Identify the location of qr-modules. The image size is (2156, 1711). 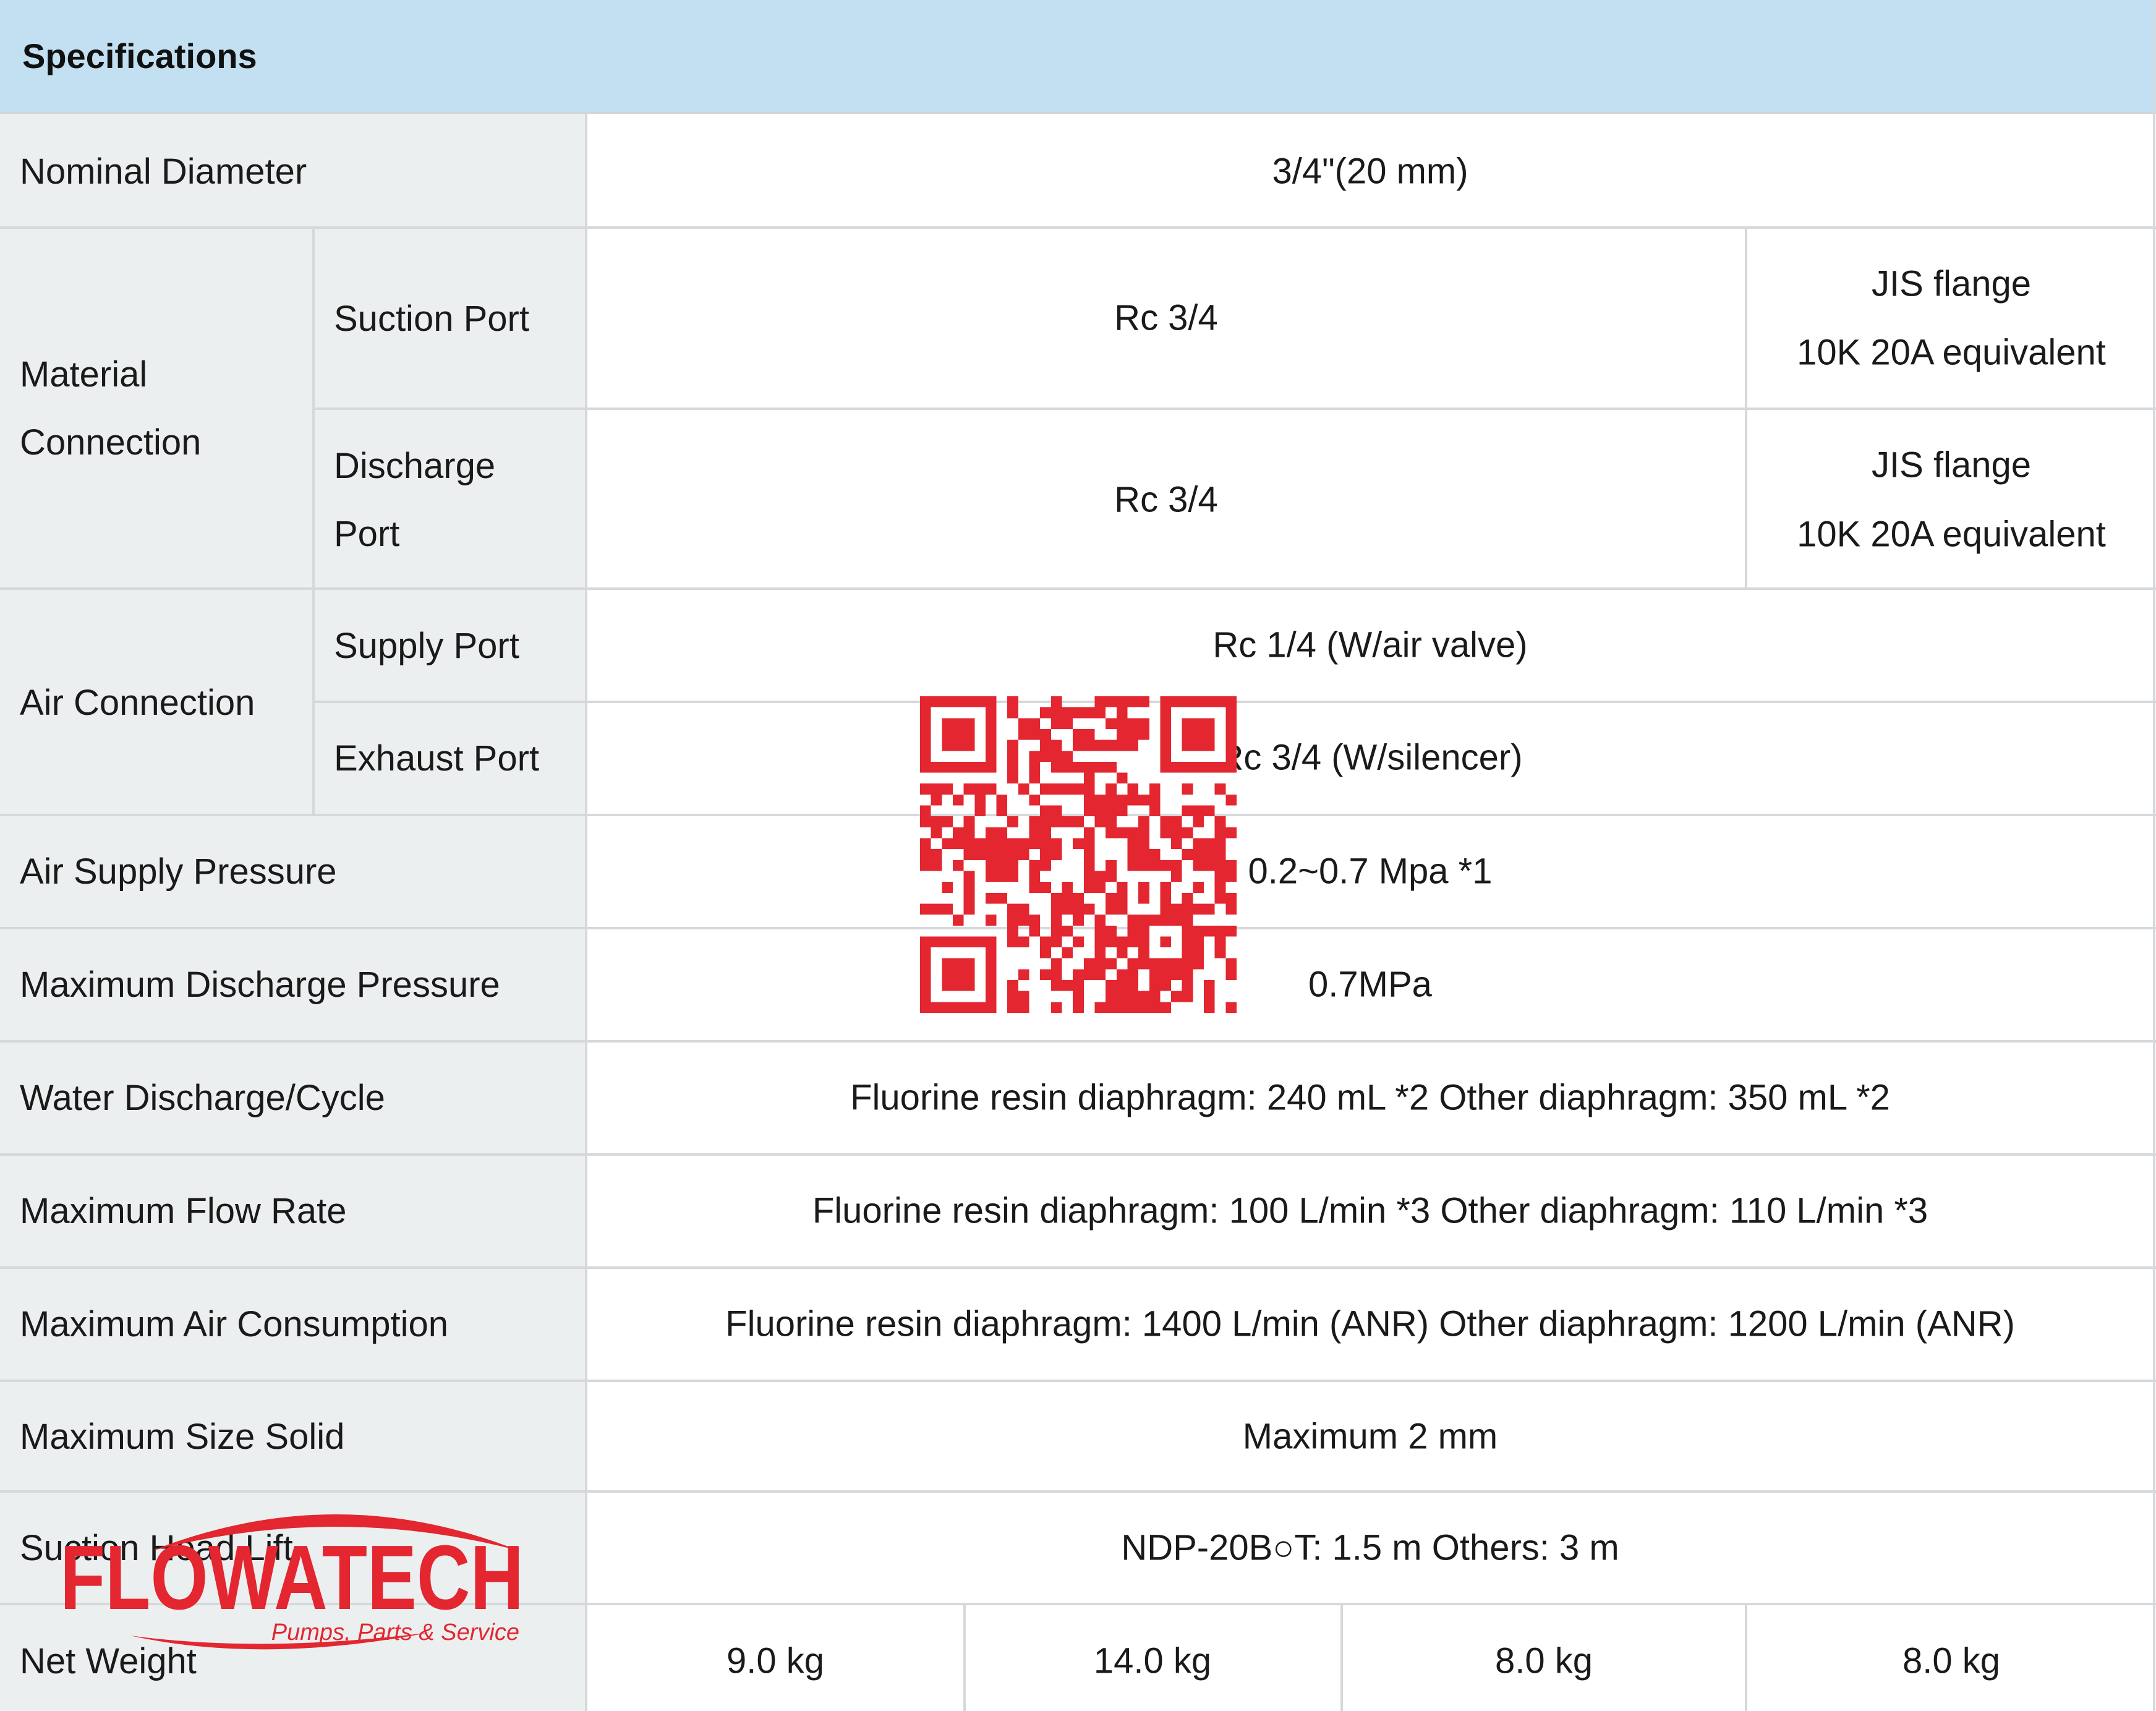
(1078, 855).